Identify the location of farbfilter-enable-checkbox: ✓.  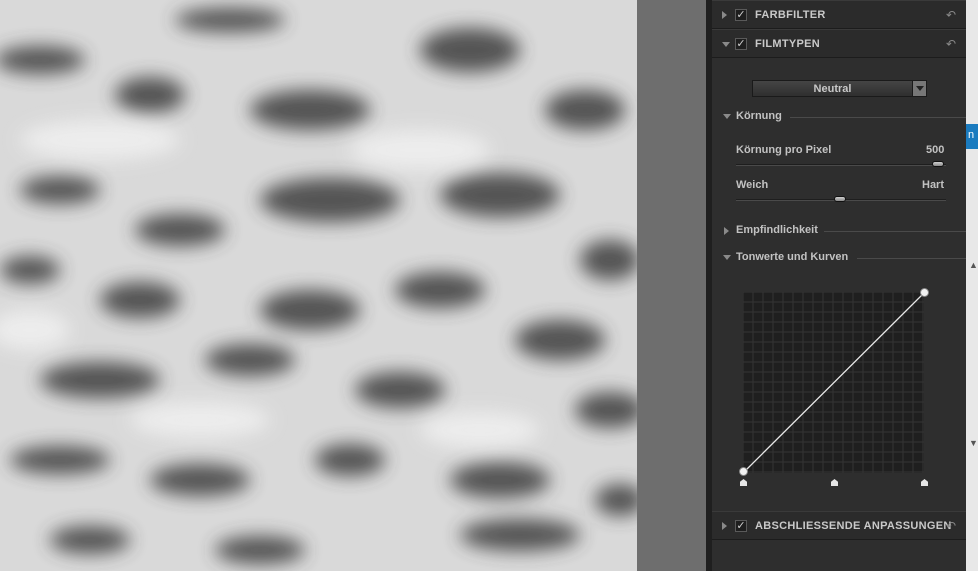
(741, 15).